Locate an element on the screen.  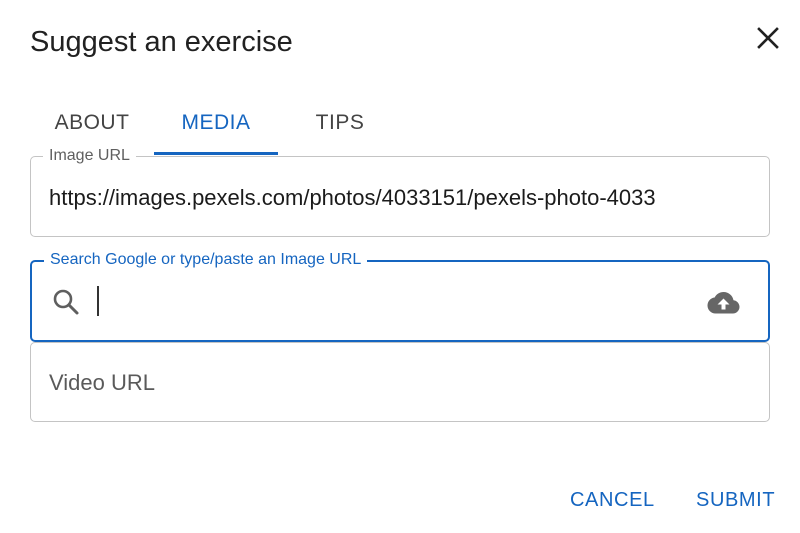
video-url-field: Video URL is located at coordinates (400, 382).